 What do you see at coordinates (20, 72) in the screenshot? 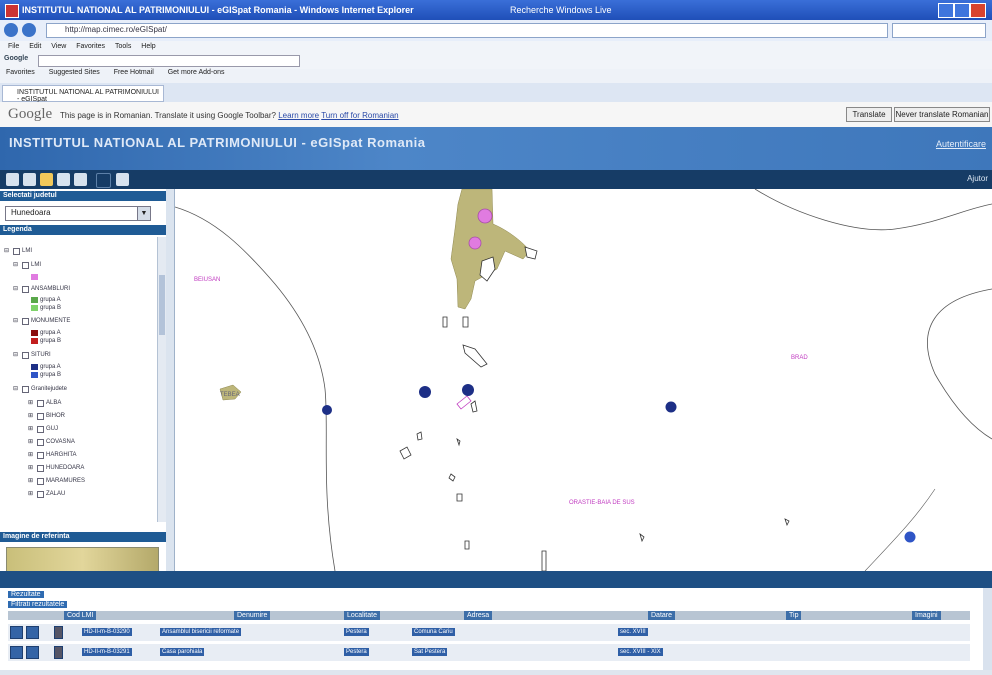
I see `favorites-button: Favorites` at bounding box center [20, 72].